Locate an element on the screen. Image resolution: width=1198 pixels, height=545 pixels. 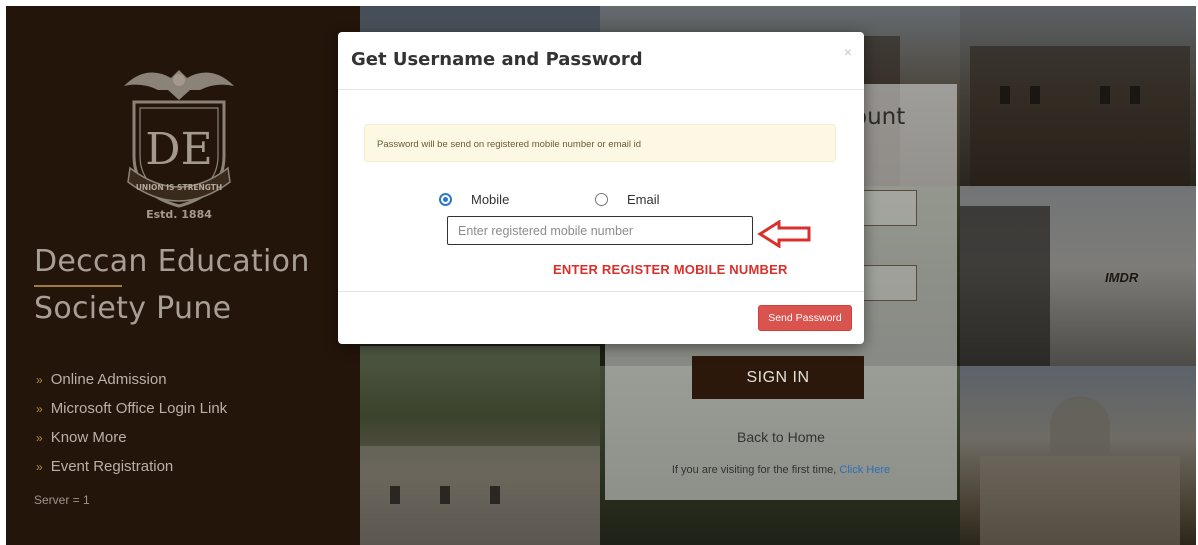
radio-email: Email is located at coordinates (627, 199).